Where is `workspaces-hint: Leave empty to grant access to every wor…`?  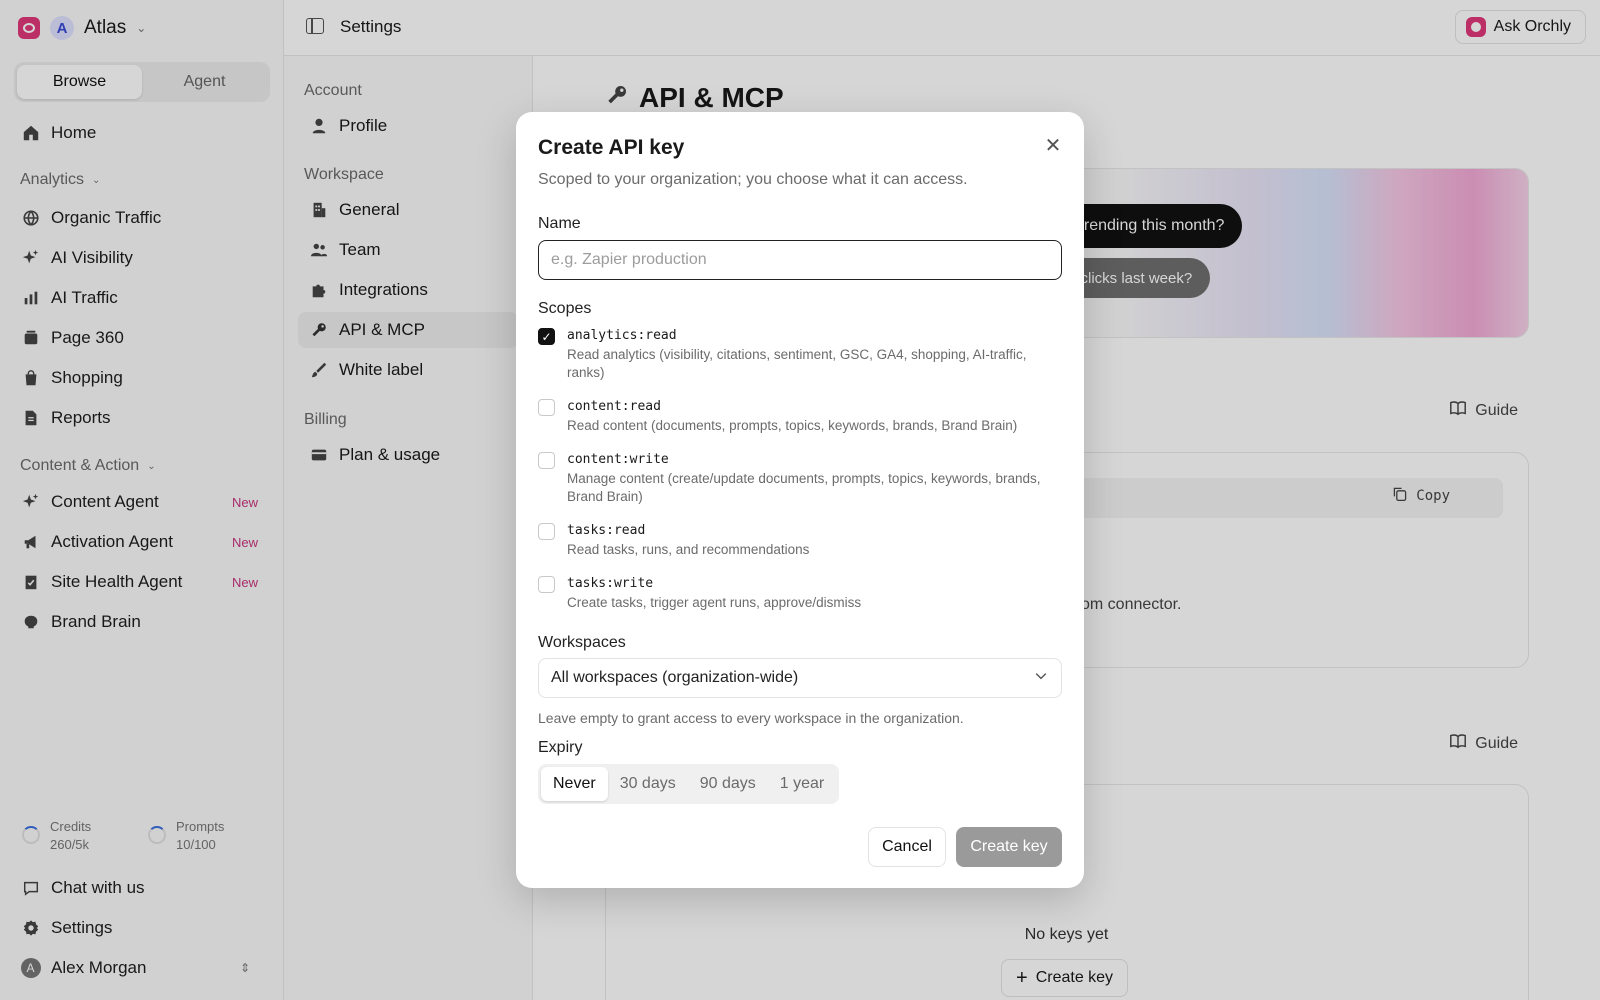
workspaces-hint: Leave empty to grant access to every wor… is located at coordinates (751, 718).